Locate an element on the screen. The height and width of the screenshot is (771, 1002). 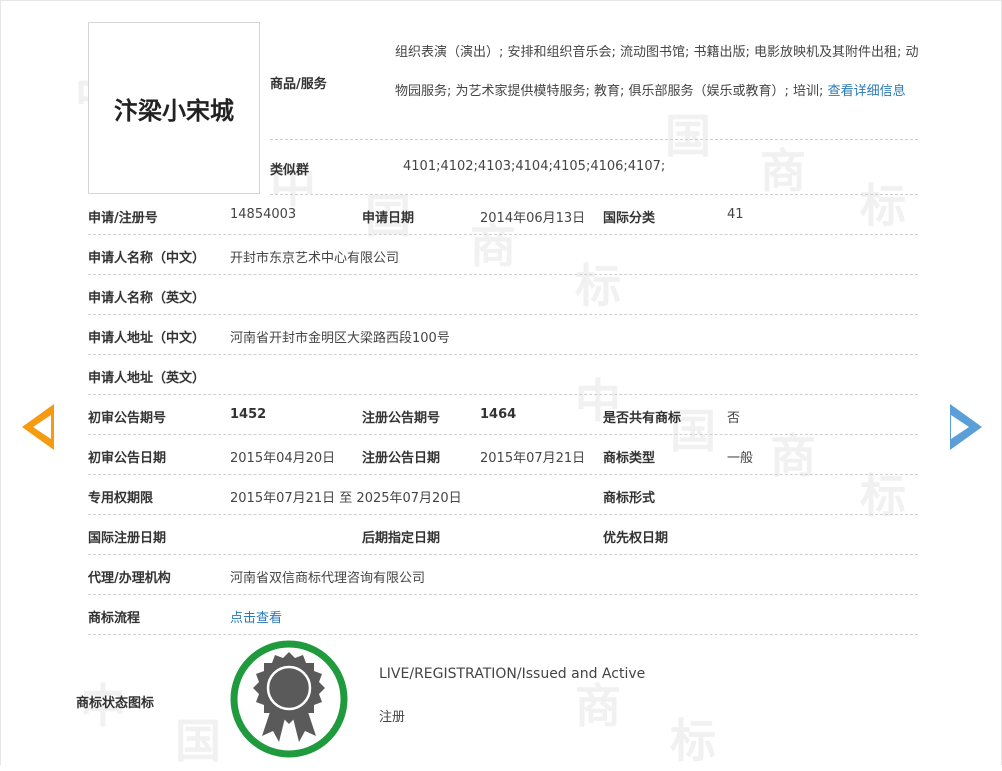
intl-reg-date-label: 国际注册日期 is located at coordinates (127, 538).